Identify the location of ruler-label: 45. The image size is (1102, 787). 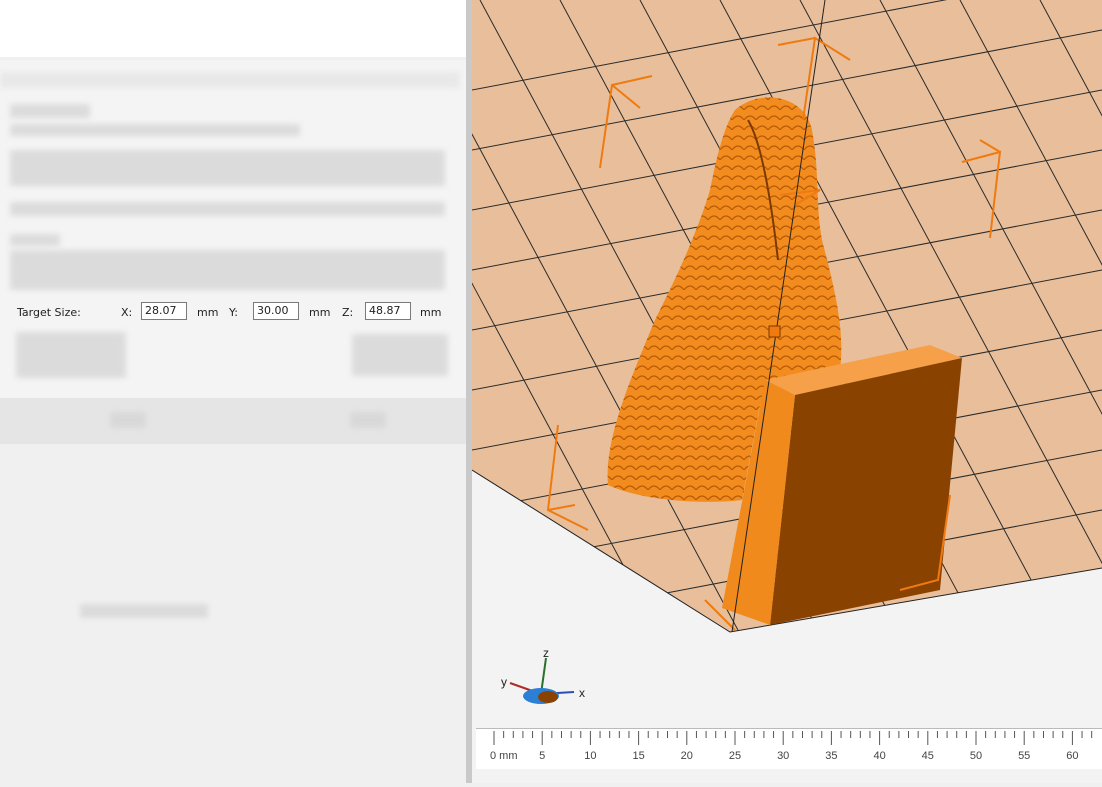
(928, 756).